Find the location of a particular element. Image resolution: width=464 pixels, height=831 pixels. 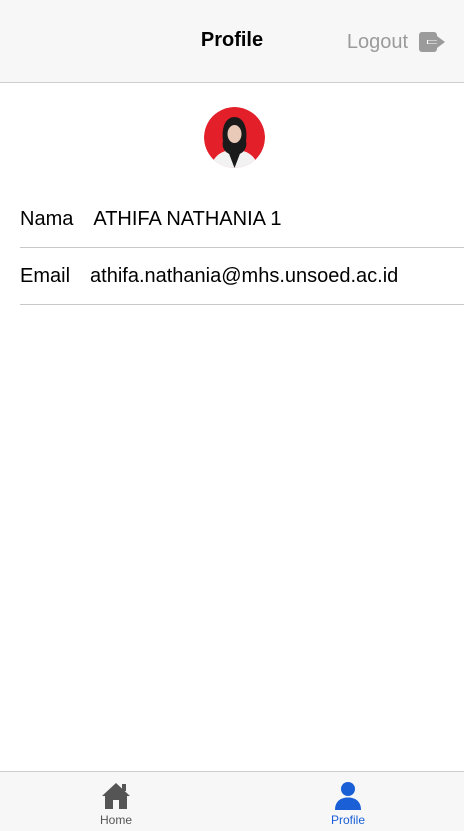

logout-icon is located at coordinates (432, 42).